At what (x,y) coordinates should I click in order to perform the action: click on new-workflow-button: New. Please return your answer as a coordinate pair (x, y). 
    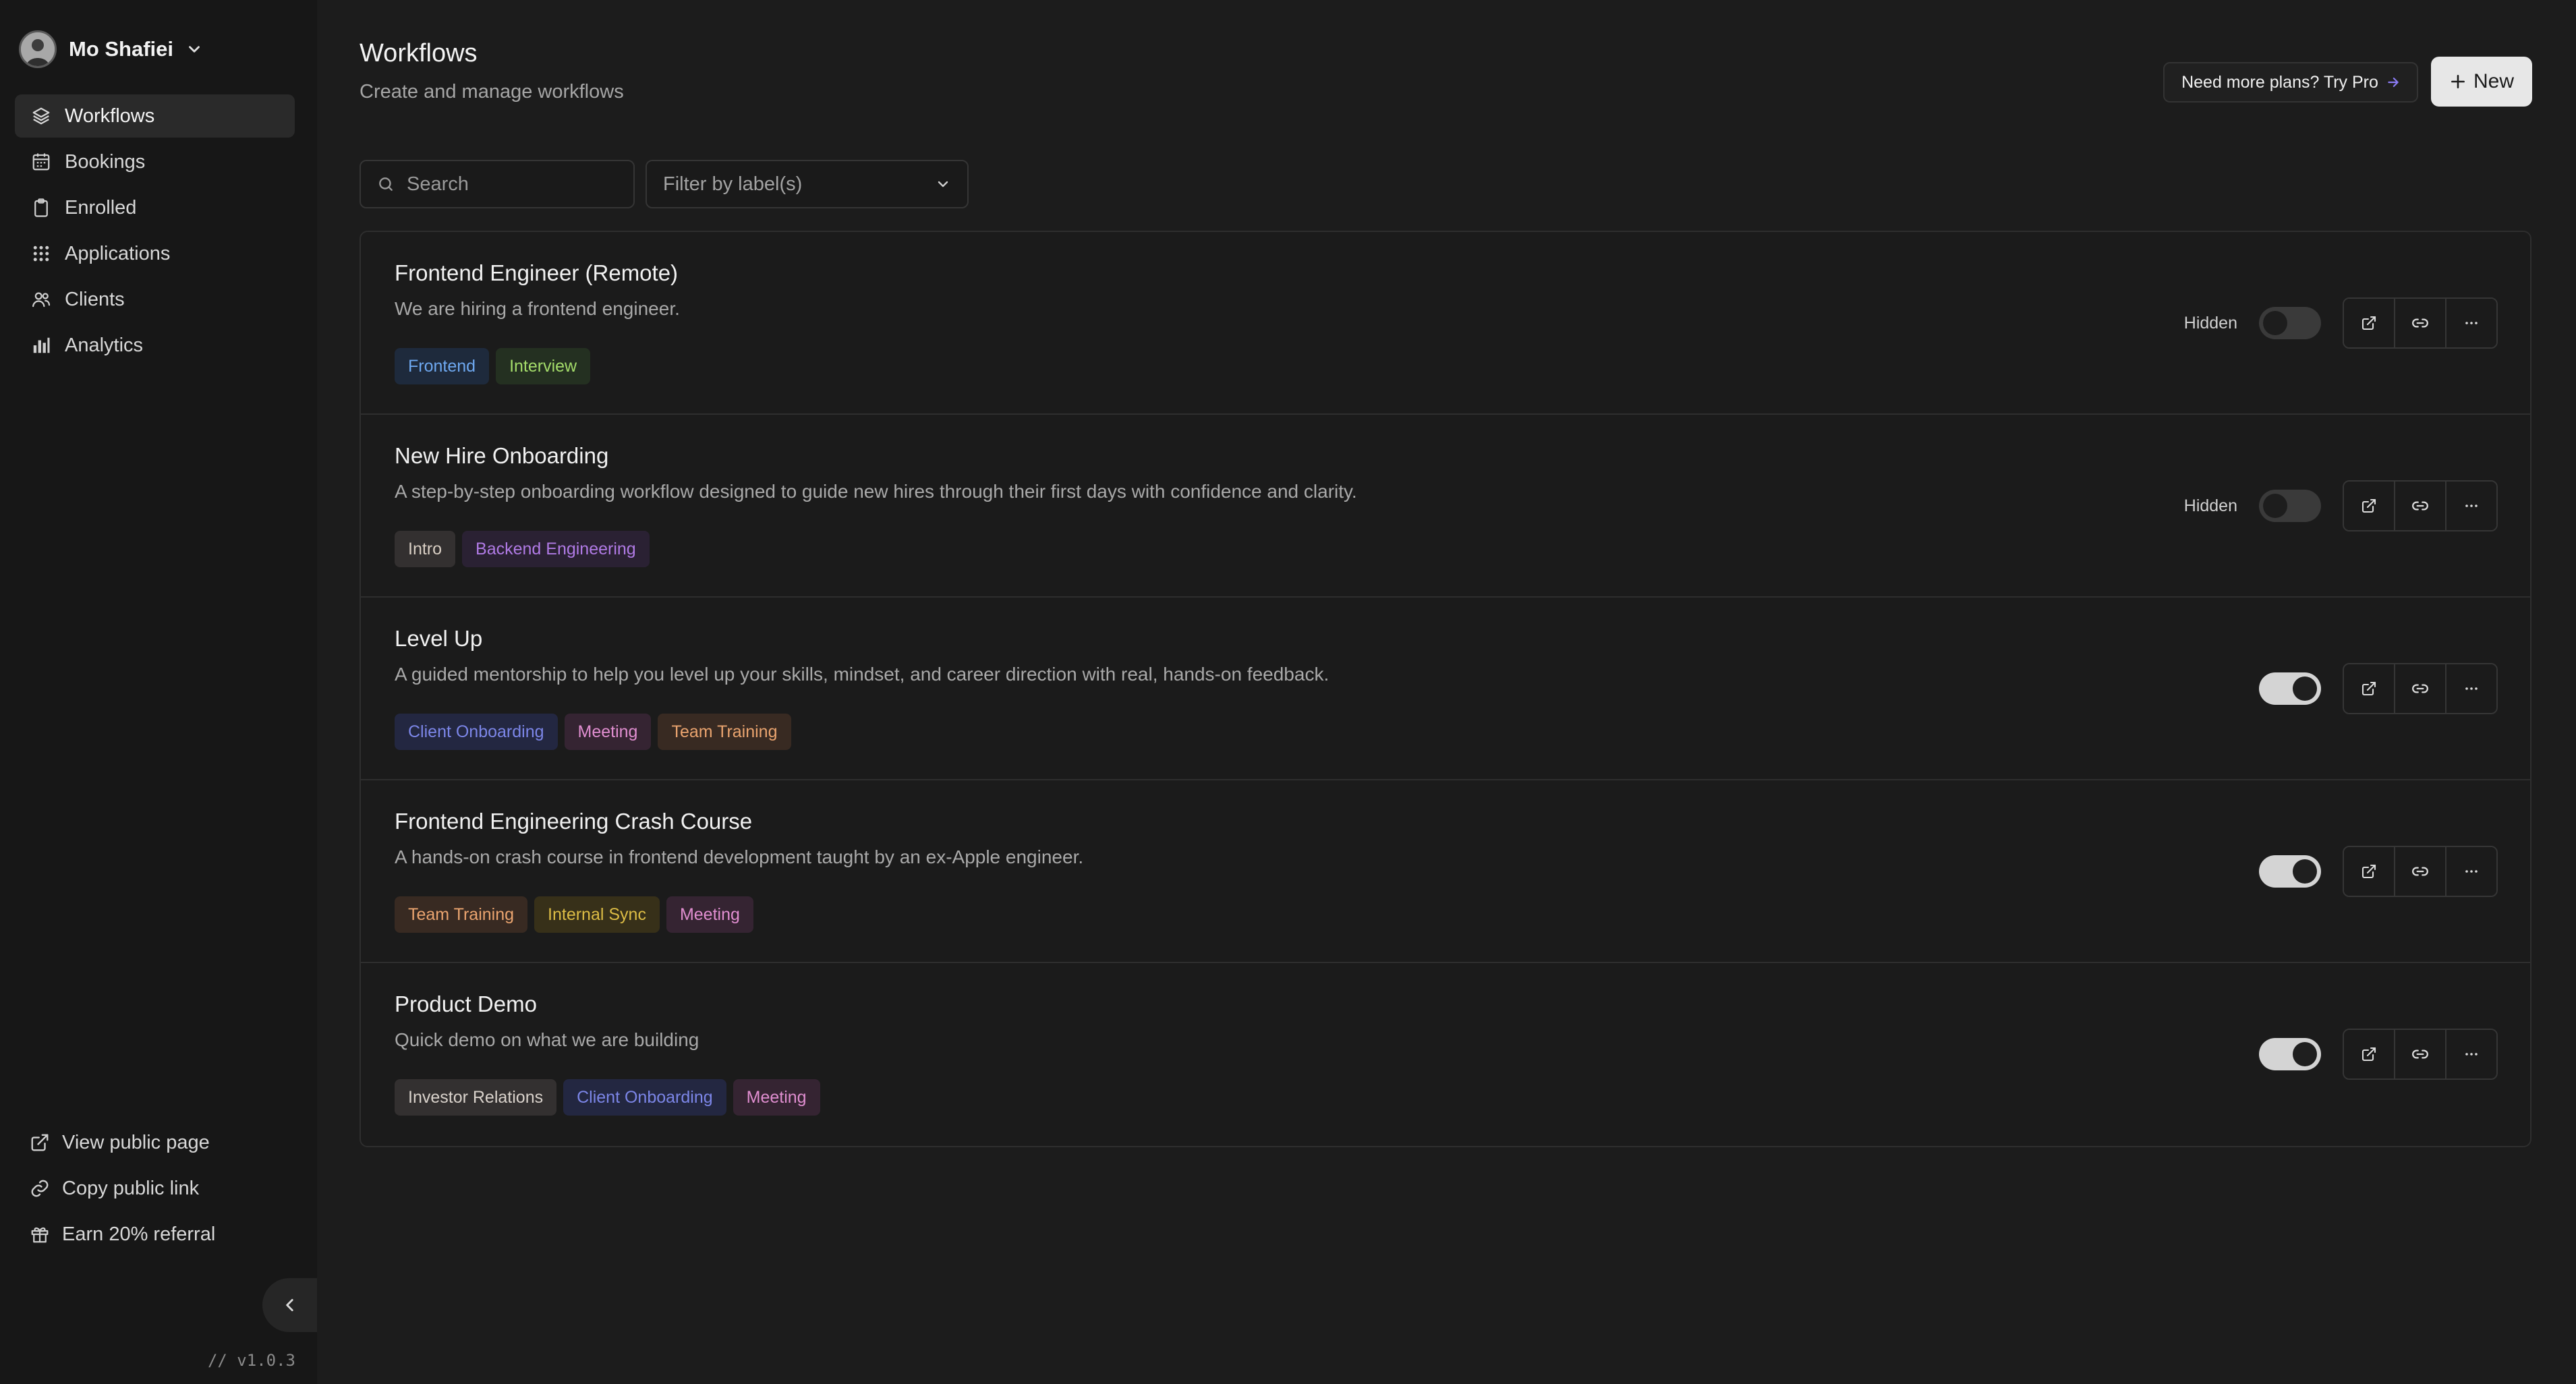
    Looking at the image, I should click on (2481, 82).